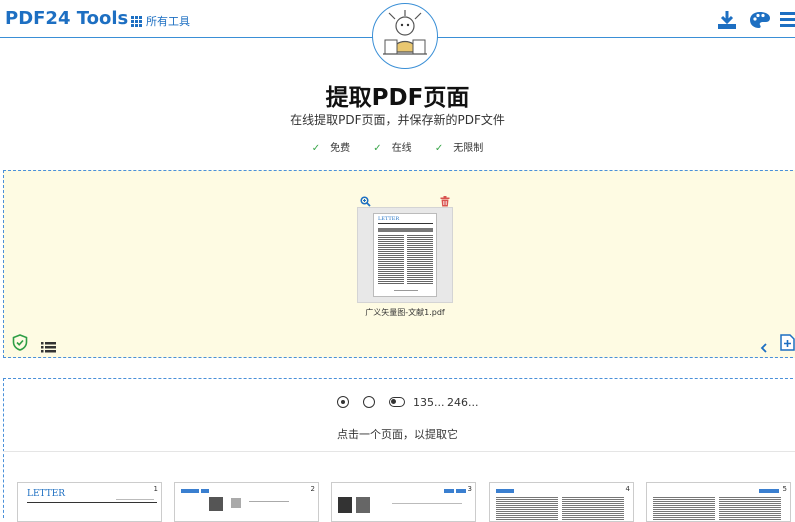 This screenshot has width=795, height=522. I want to click on feature-item: ✓ 免费, so click(331, 148).